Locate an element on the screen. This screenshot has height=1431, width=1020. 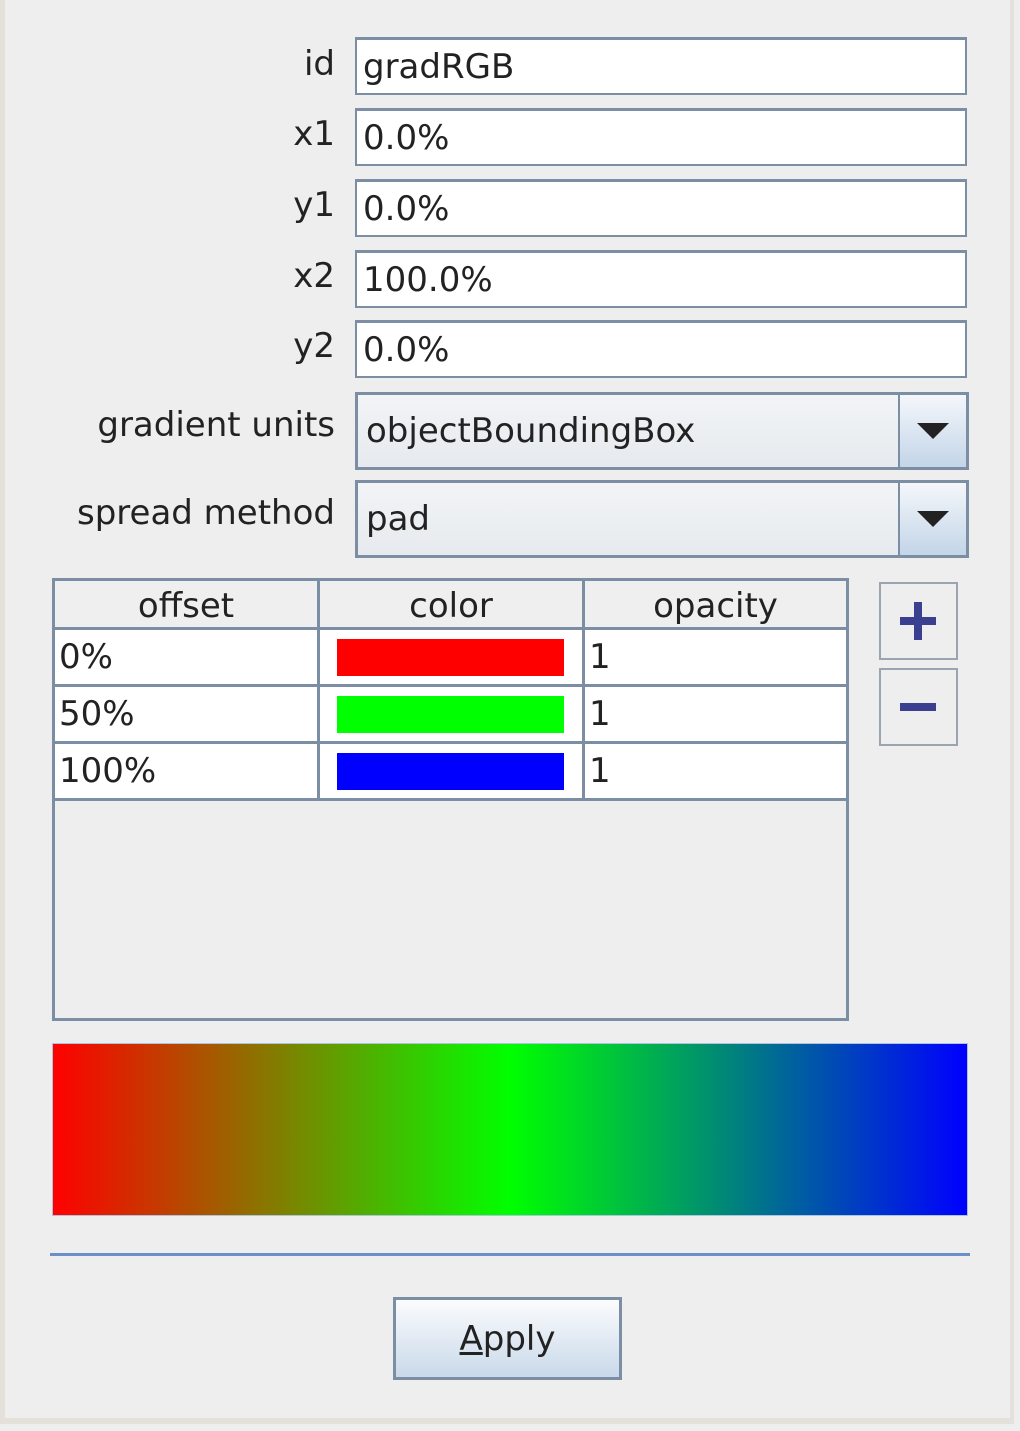
header-offset: offset is located at coordinates (187, 605).